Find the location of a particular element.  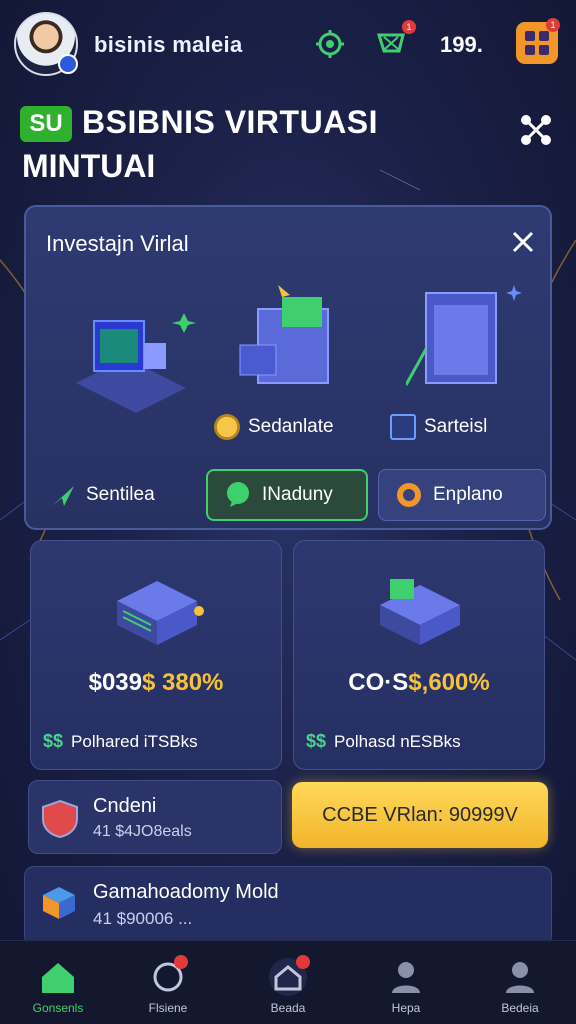

asset-sedanlate: Sedanlate is located at coordinates (274, 427).